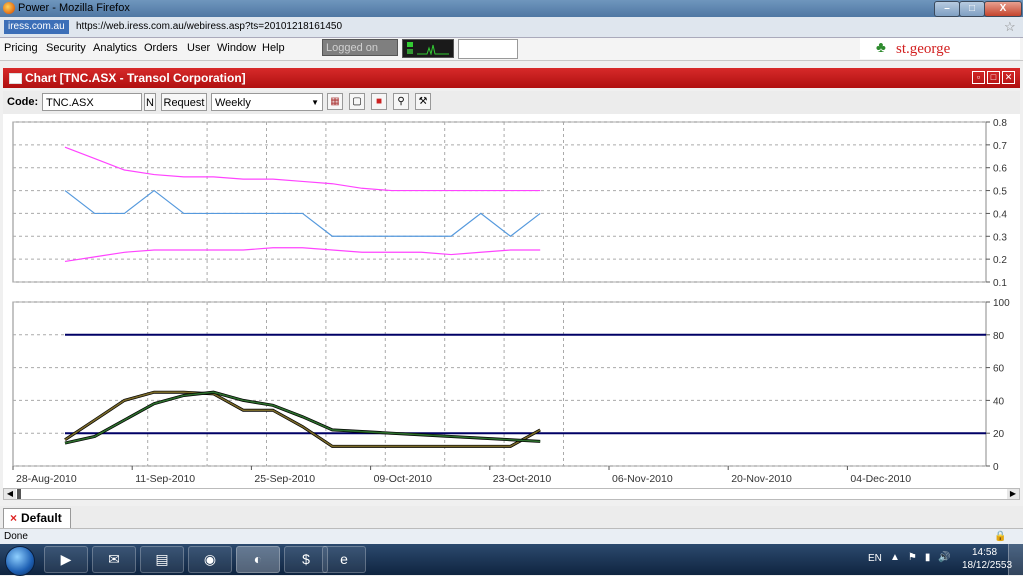 This screenshot has width=1023, height=576. What do you see at coordinates (881, 47) in the screenshot?
I see `dragon-logo-icon: ♣` at bounding box center [881, 47].